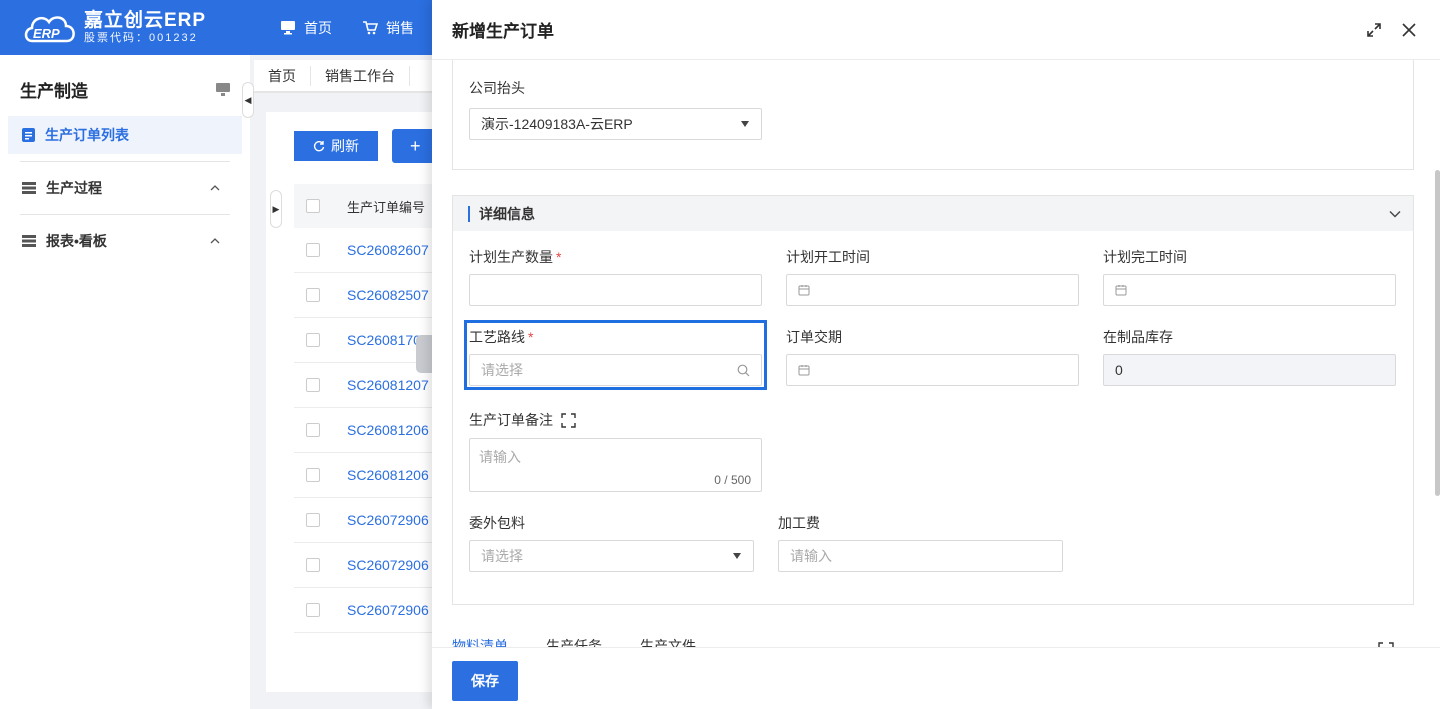 The width and height of the screenshot is (1440, 709). What do you see at coordinates (799, 523) in the screenshot?
I see `fee-label: 加工费` at bounding box center [799, 523].